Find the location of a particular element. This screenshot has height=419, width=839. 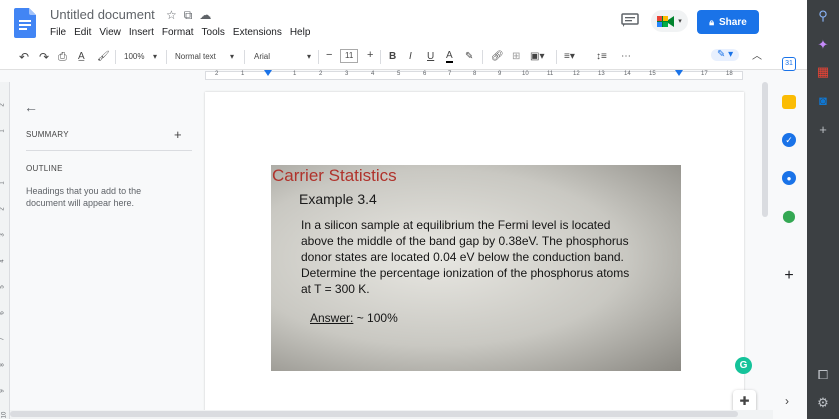

keep-icon is located at coordinates (789, 102).